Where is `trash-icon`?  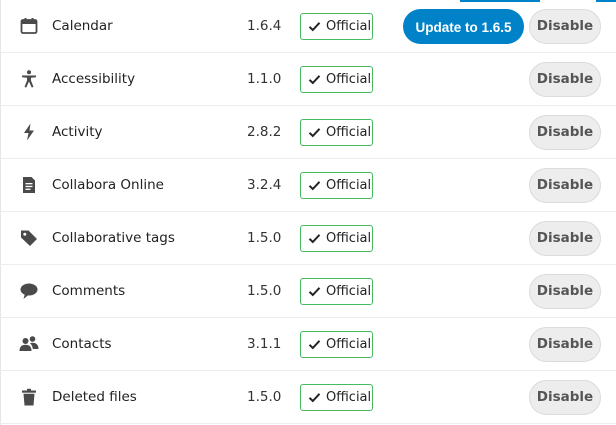 trash-icon is located at coordinates (29, 397).